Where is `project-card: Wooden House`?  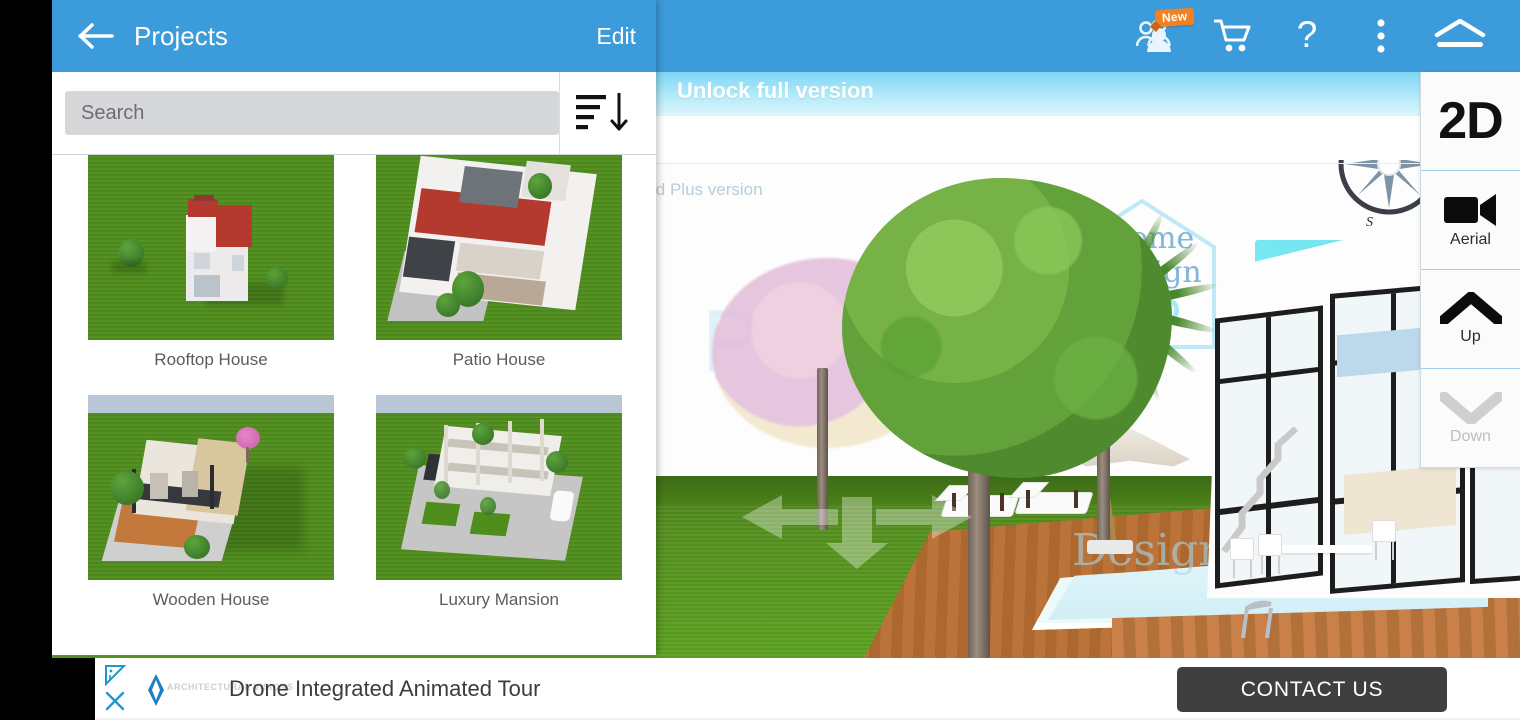 project-card: Wooden House is located at coordinates (211, 509).